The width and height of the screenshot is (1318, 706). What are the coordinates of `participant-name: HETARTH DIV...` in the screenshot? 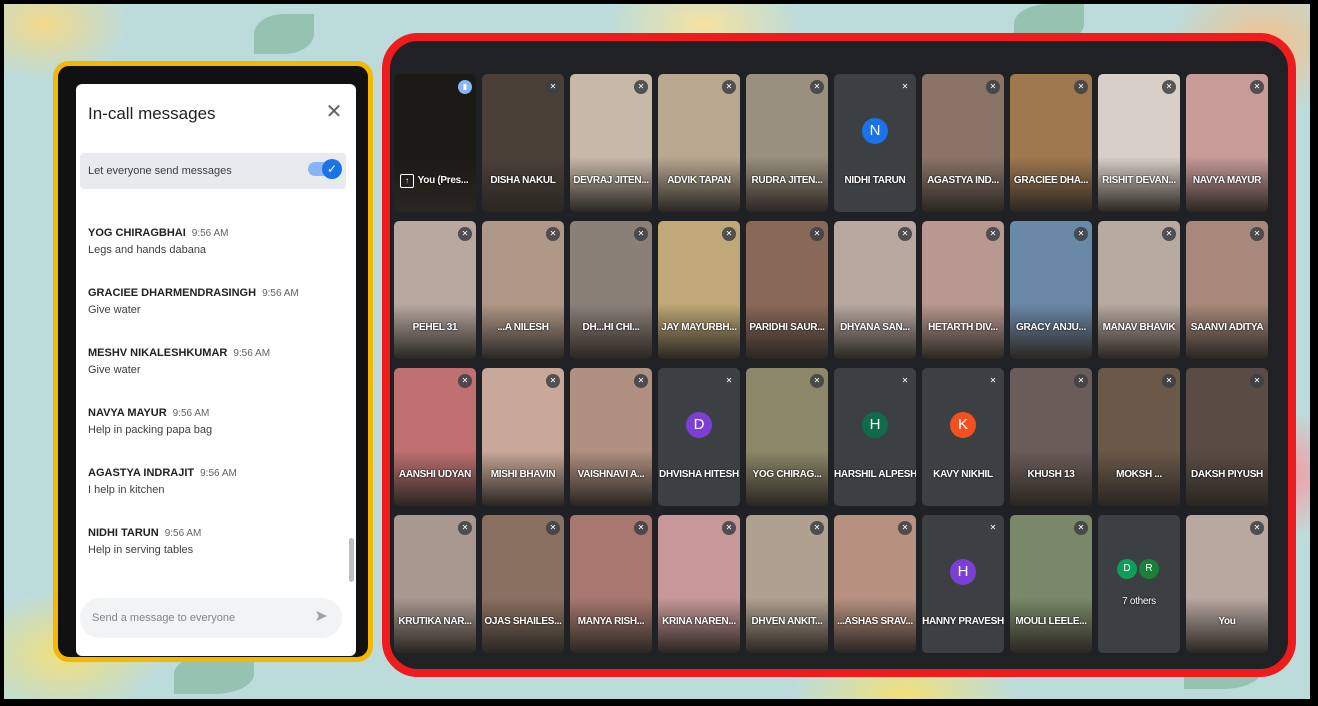 It's located at (963, 327).